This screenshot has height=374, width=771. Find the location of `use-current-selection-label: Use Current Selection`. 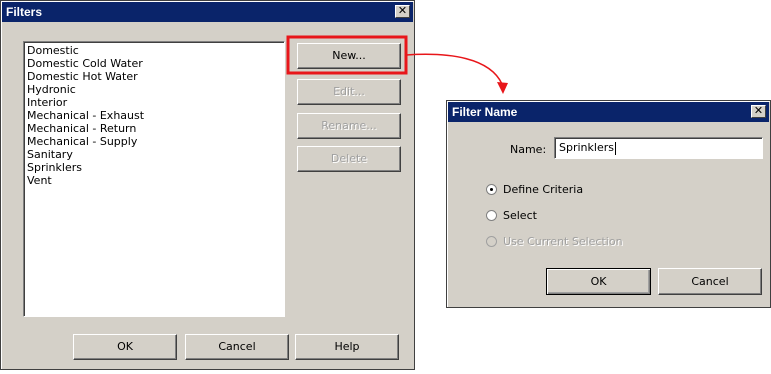

use-current-selection-label: Use Current Selection is located at coordinates (563, 241).